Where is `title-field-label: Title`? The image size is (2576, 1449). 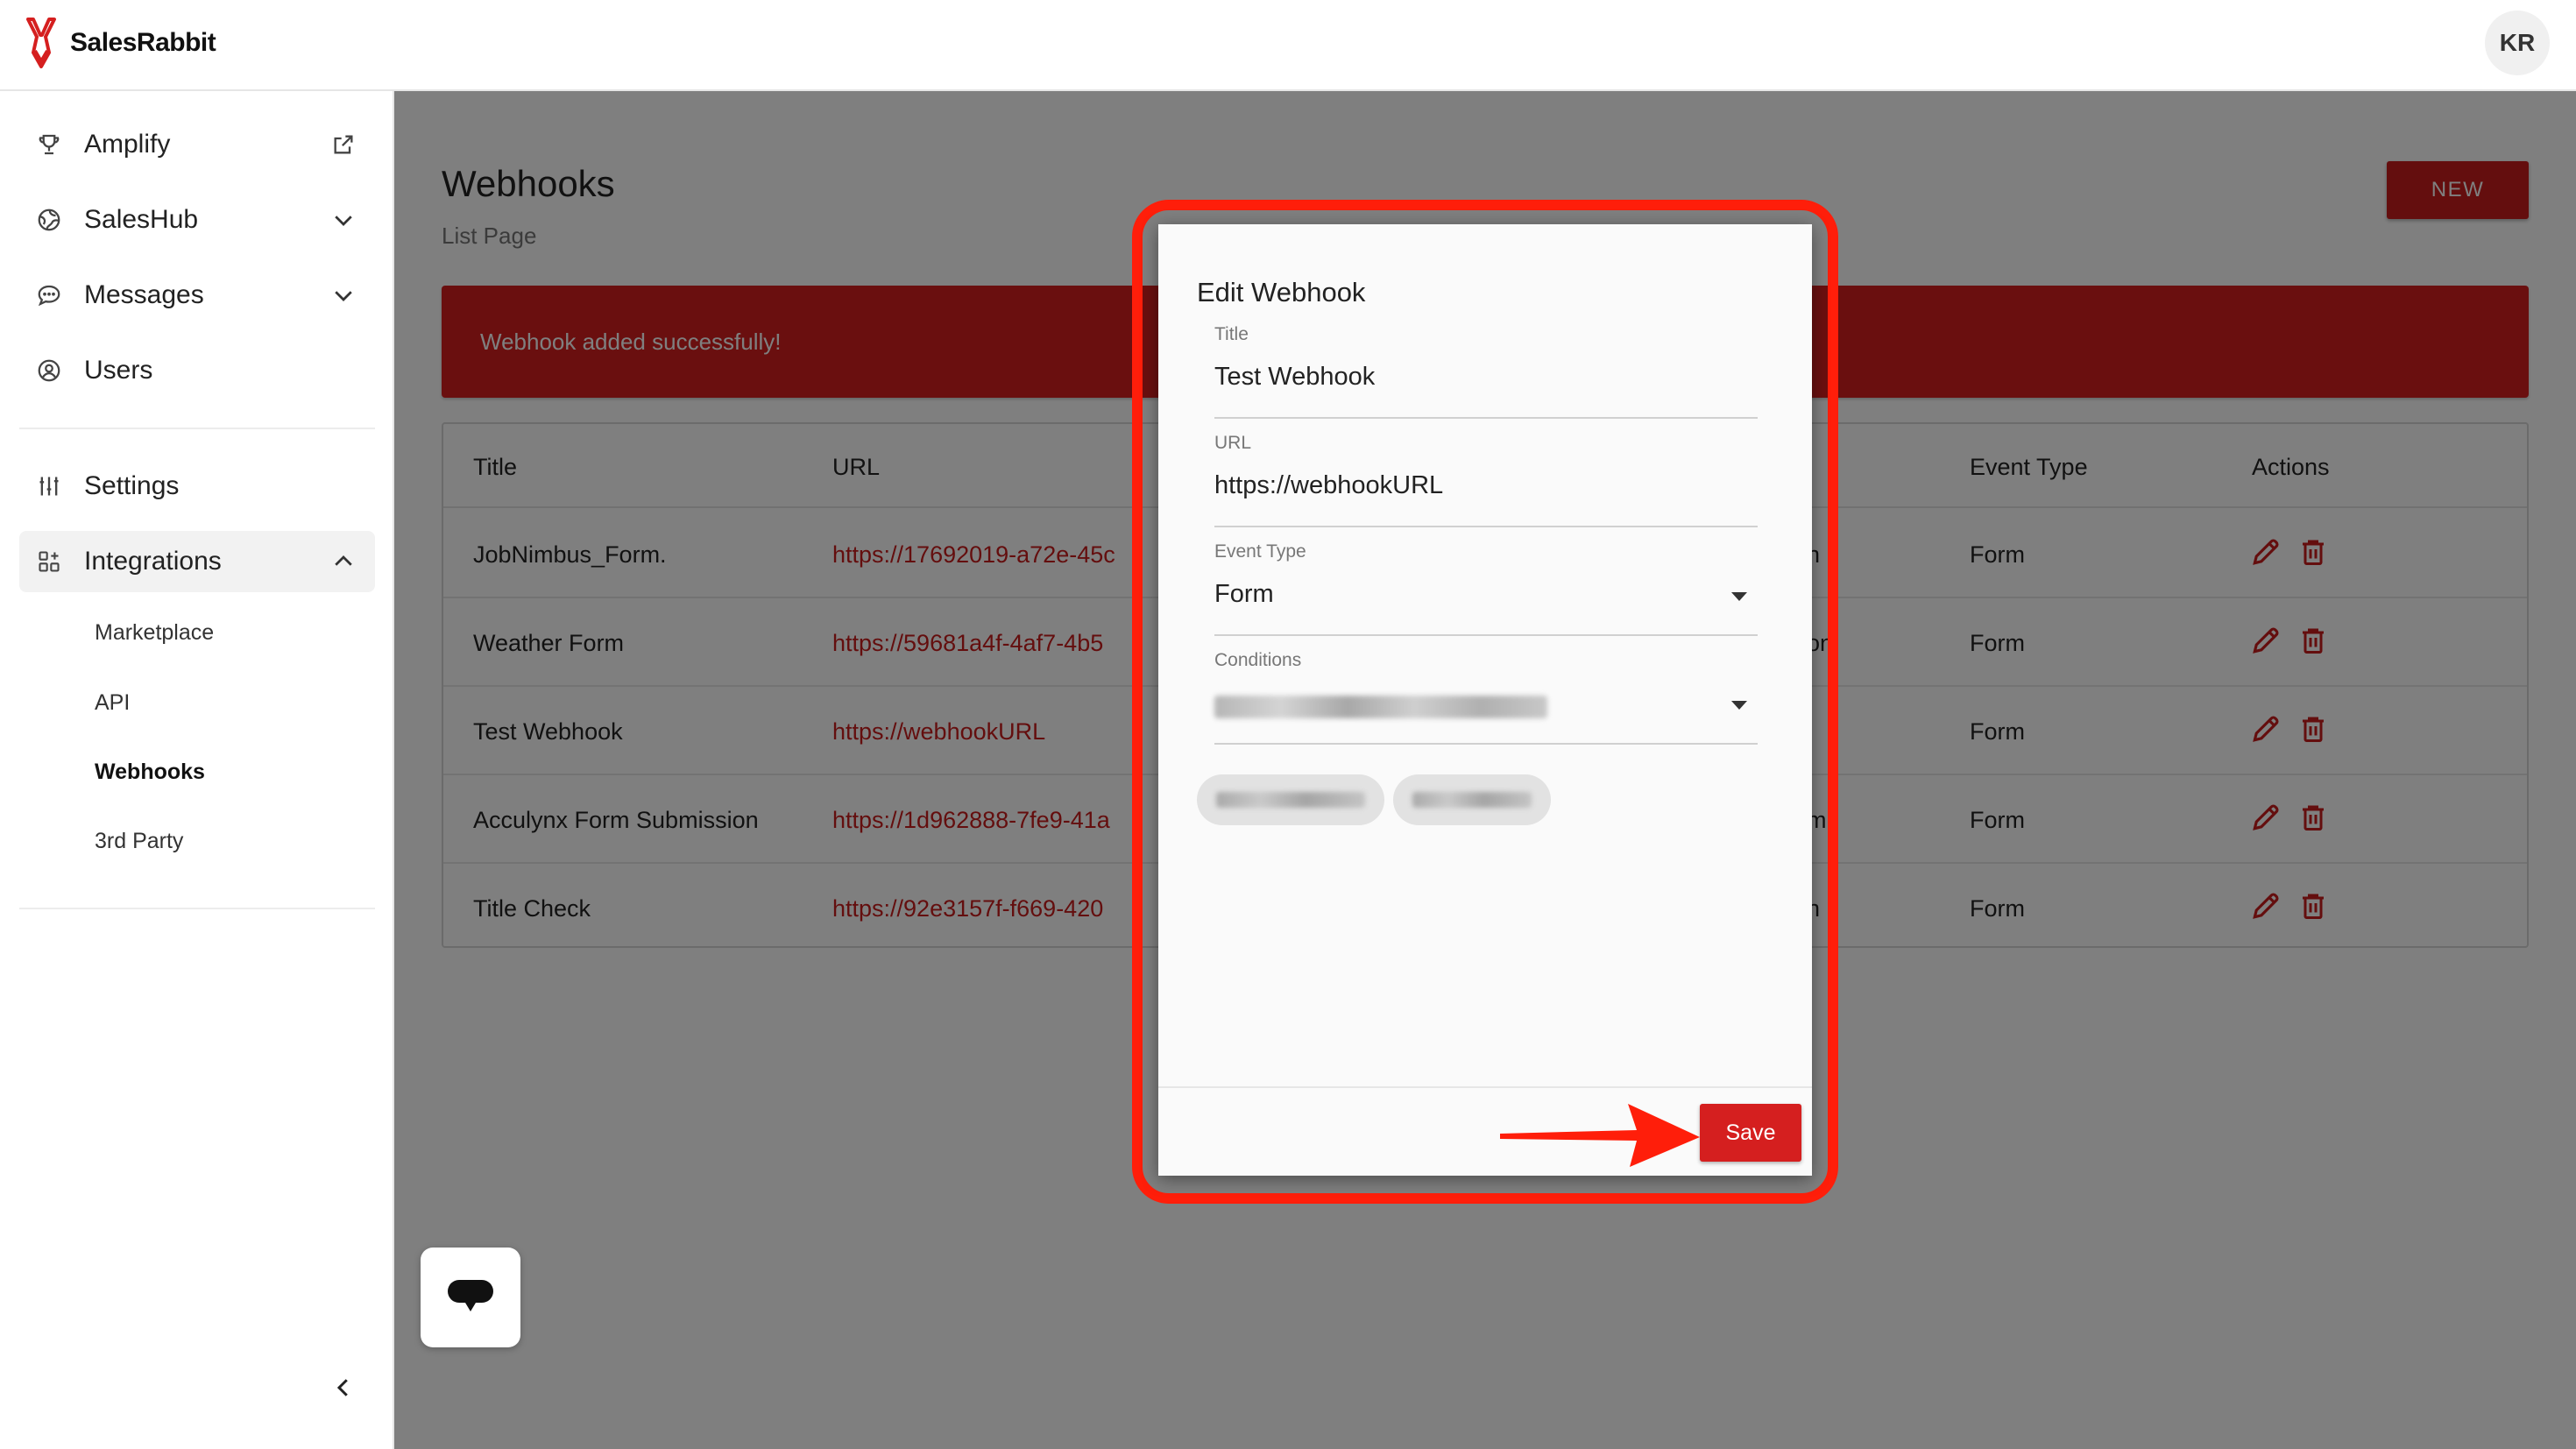
title-field-label: Title is located at coordinates (1231, 334).